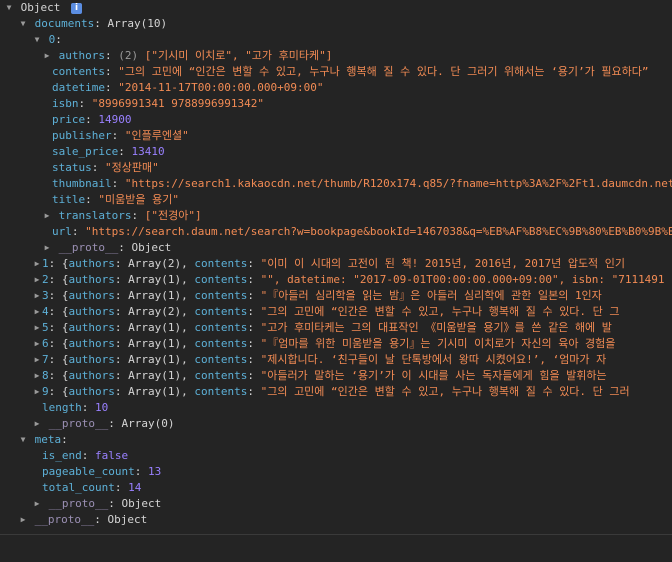 The width and height of the screenshot is (672, 562). I want to click on document-index: 4, so click(45, 311).